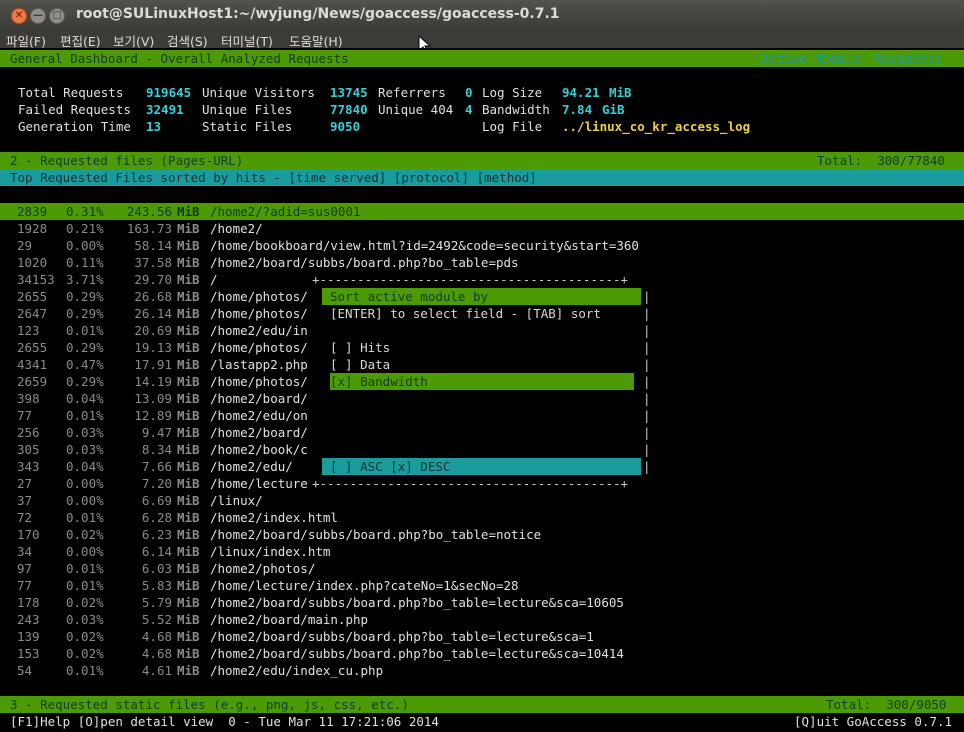  I want to click on path-cell: /home2/photos/, so click(263, 568).